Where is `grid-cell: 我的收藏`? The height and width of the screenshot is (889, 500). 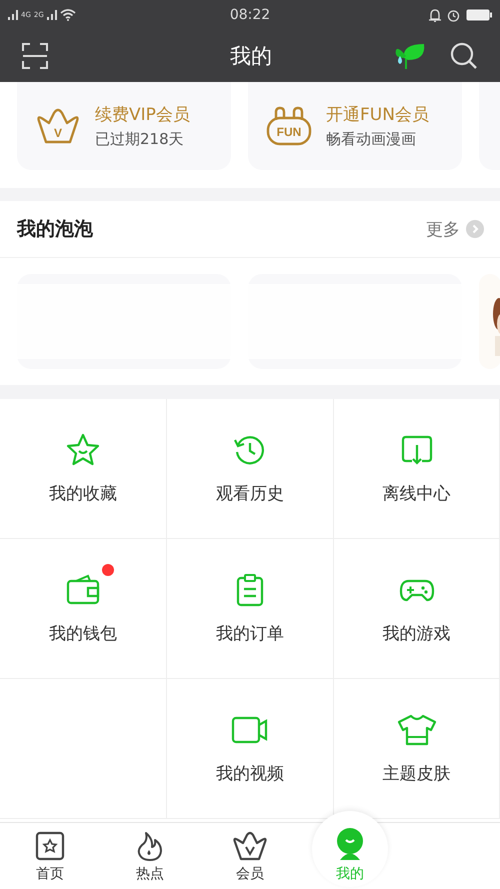 grid-cell: 我的收藏 is located at coordinates (83, 469).